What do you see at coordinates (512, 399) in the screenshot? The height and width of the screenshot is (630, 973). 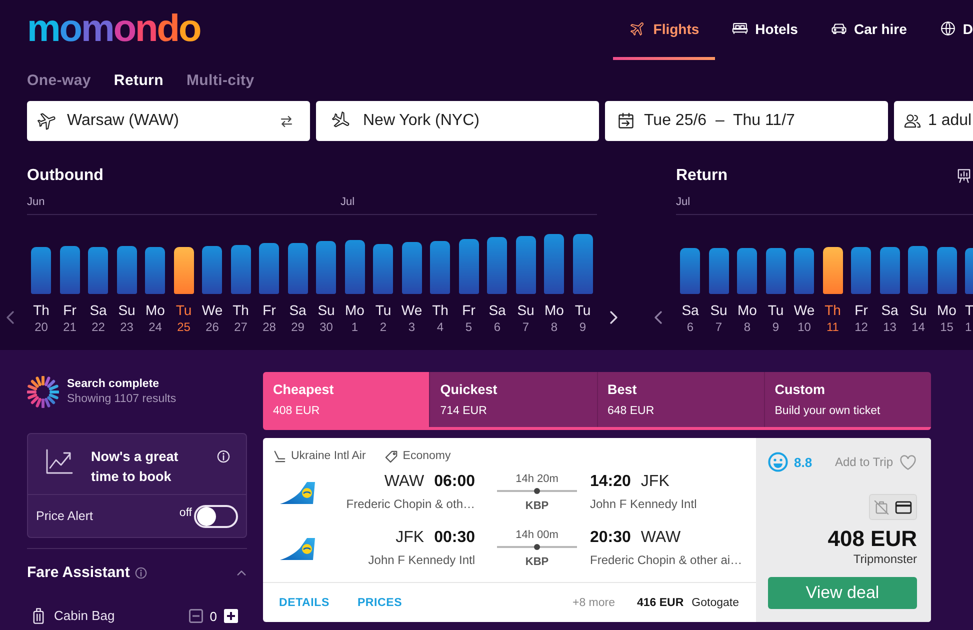 I see `sort-tab: Quickest 714 EUR` at bounding box center [512, 399].